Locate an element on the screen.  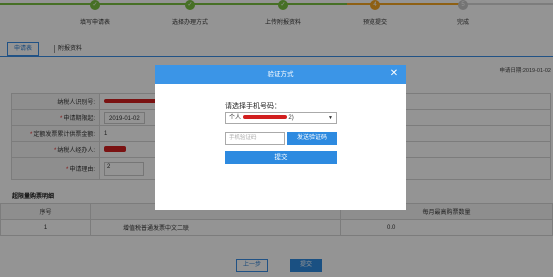
modal-submit-button: 提交 is located at coordinates (281, 157).